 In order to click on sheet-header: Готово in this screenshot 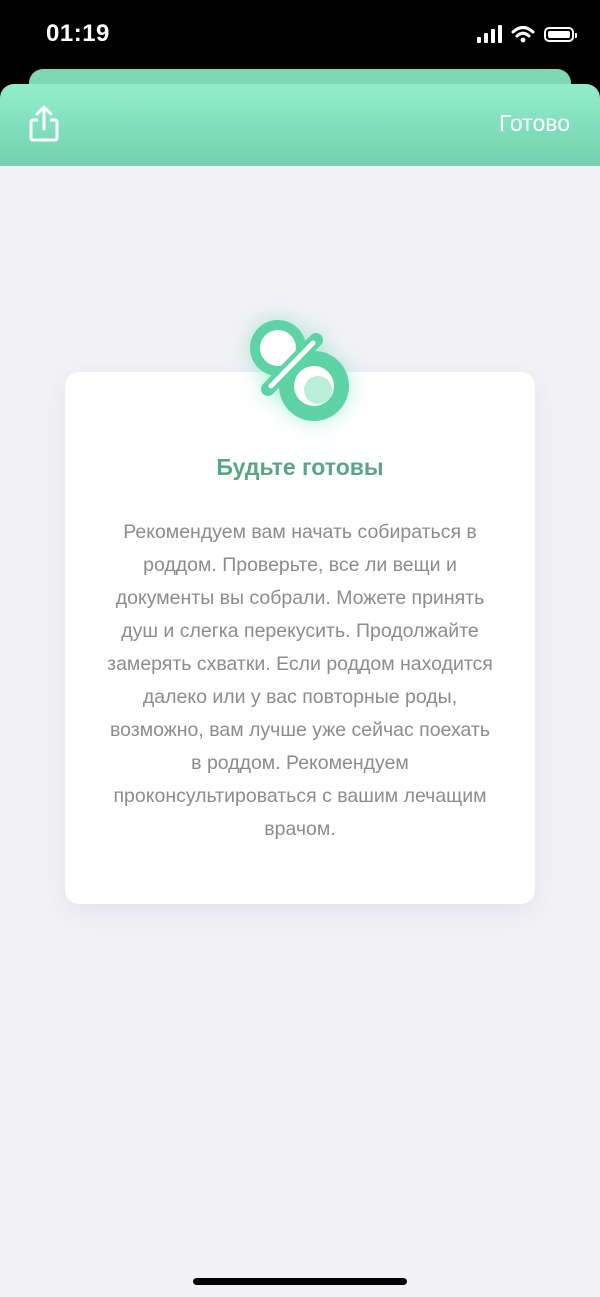, I will do `click(300, 125)`.